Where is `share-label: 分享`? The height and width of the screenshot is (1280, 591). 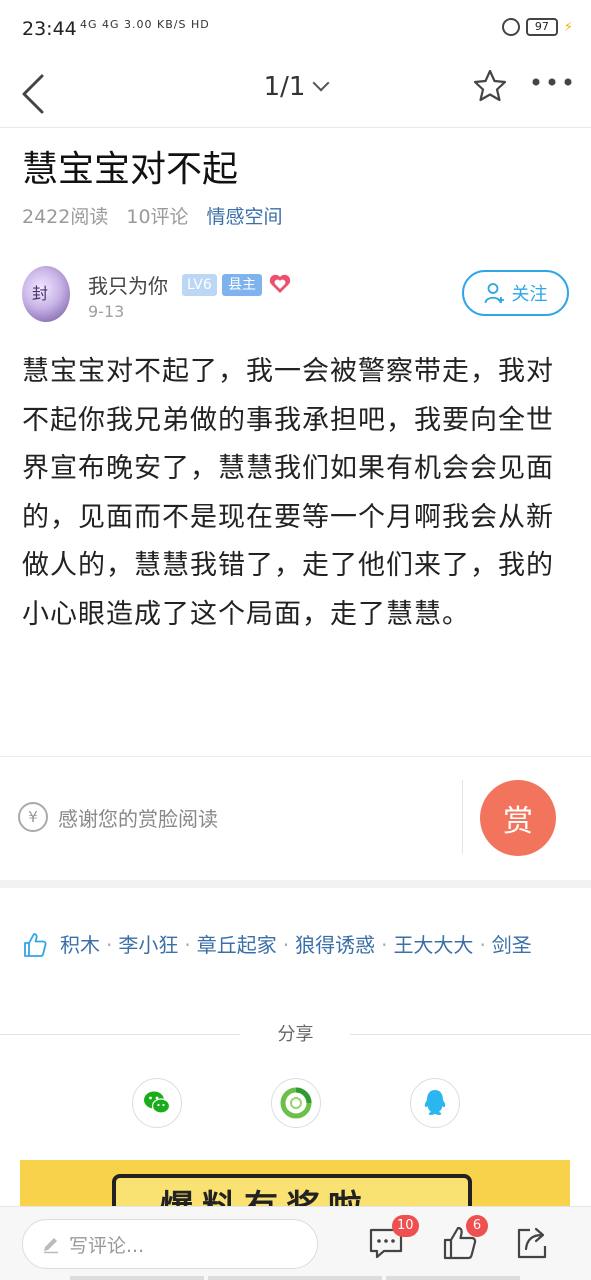
share-label: 分享 is located at coordinates (295, 1034).